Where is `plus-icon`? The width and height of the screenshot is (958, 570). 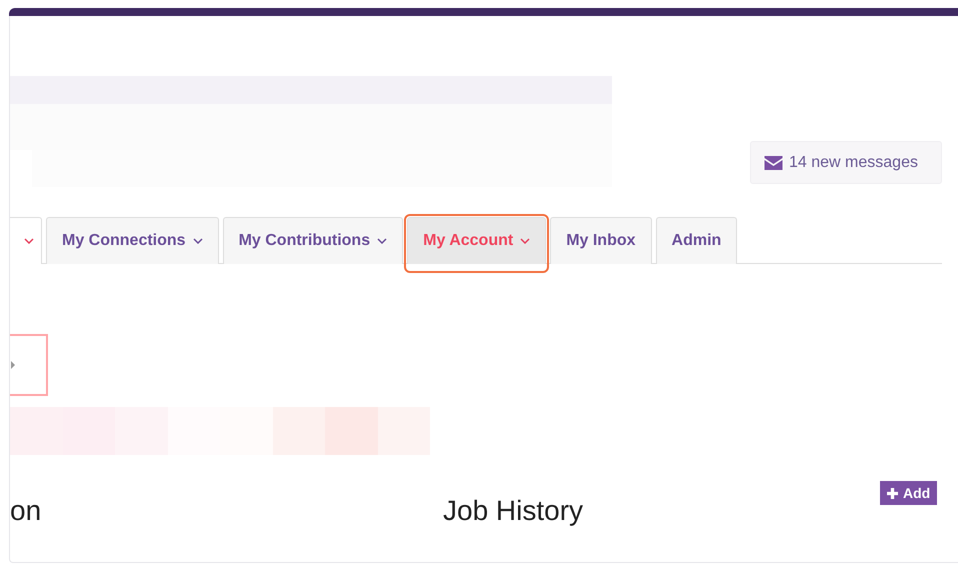 plus-icon is located at coordinates (892, 493).